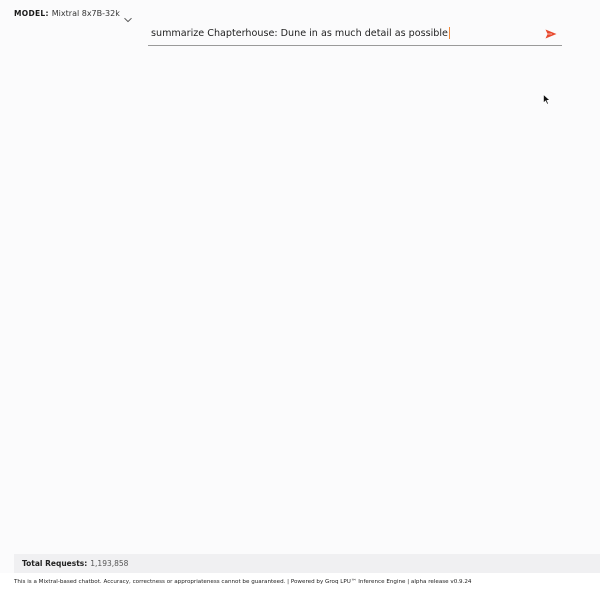 This screenshot has width=600, height=590. I want to click on prompt-input, so click(341, 34).